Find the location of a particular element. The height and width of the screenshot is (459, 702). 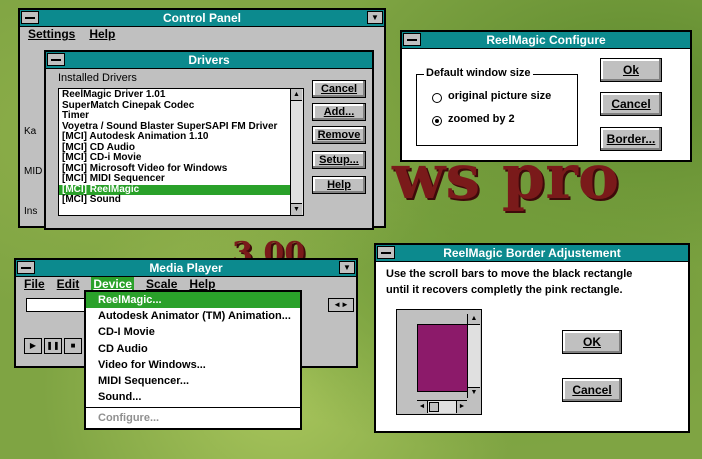

preview-area: ▲ ▼ ◄ ► is located at coordinates (439, 362).